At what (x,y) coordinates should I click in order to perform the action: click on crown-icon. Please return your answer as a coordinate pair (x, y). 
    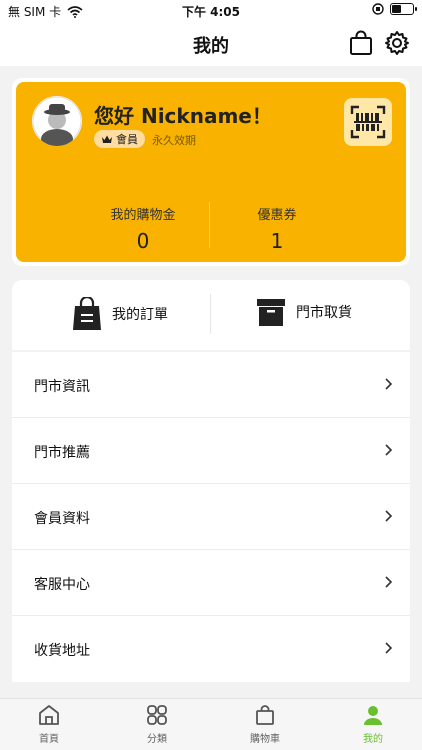
    Looking at the image, I should click on (107, 139).